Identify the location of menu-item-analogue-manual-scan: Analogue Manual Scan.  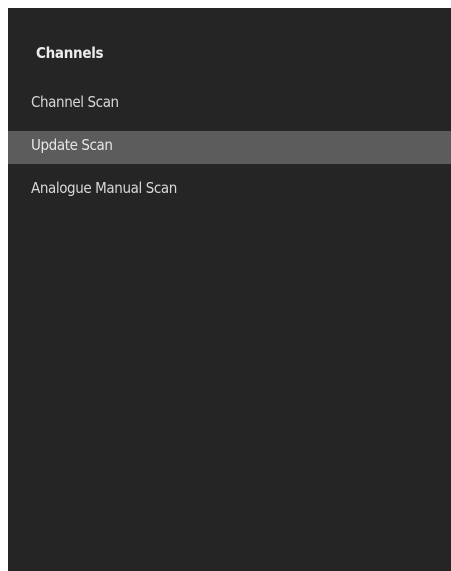
(229, 190).